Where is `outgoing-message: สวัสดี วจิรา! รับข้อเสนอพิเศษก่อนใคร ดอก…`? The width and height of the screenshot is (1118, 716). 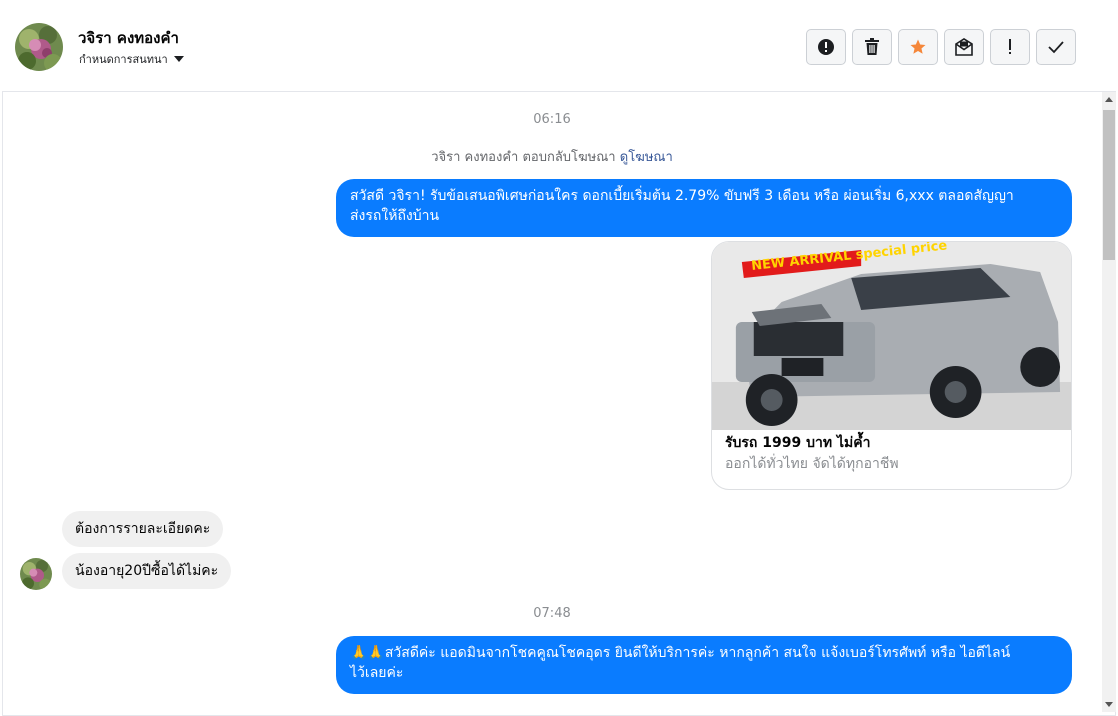 outgoing-message: สวัสดี วจิรา! รับข้อเสนอพิเศษก่อนใคร ดอก… is located at coordinates (704, 208).